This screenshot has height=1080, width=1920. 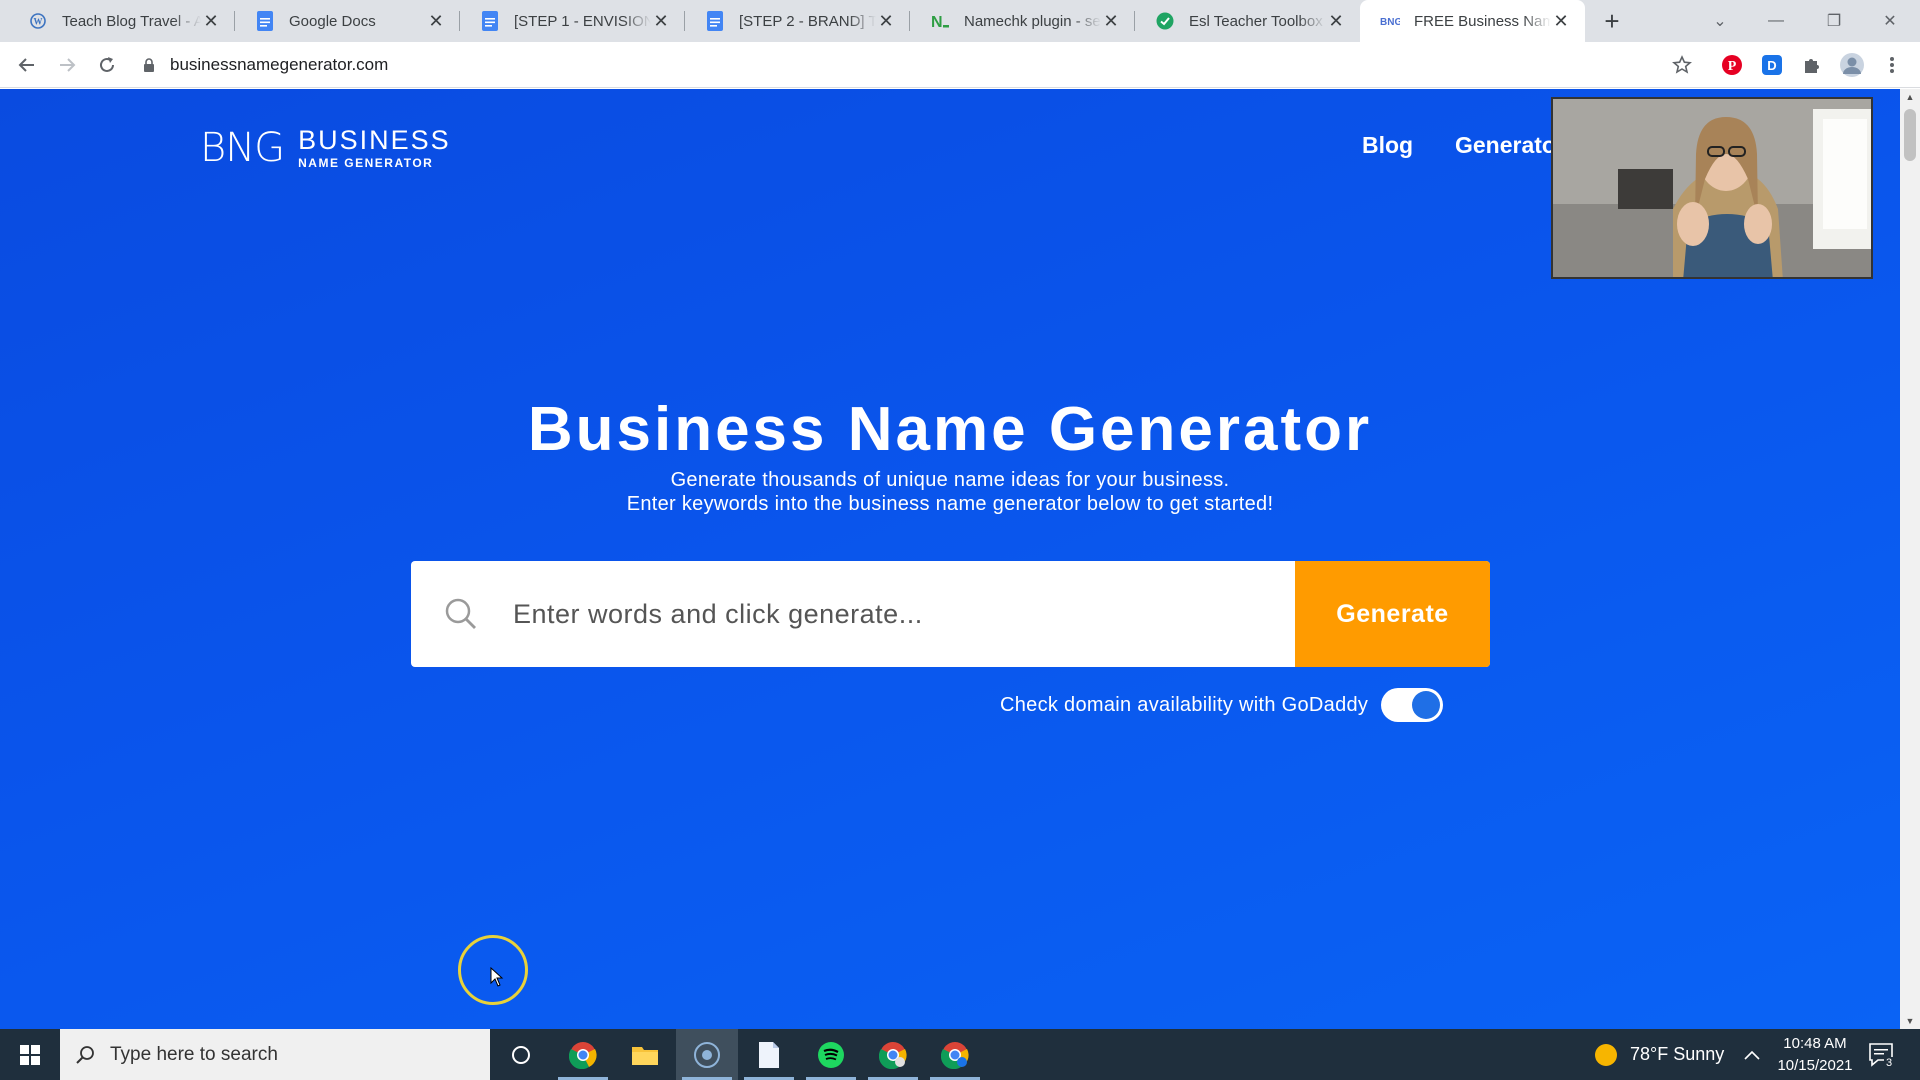 What do you see at coordinates (67, 65) in the screenshot?
I see `forward-button` at bounding box center [67, 65].